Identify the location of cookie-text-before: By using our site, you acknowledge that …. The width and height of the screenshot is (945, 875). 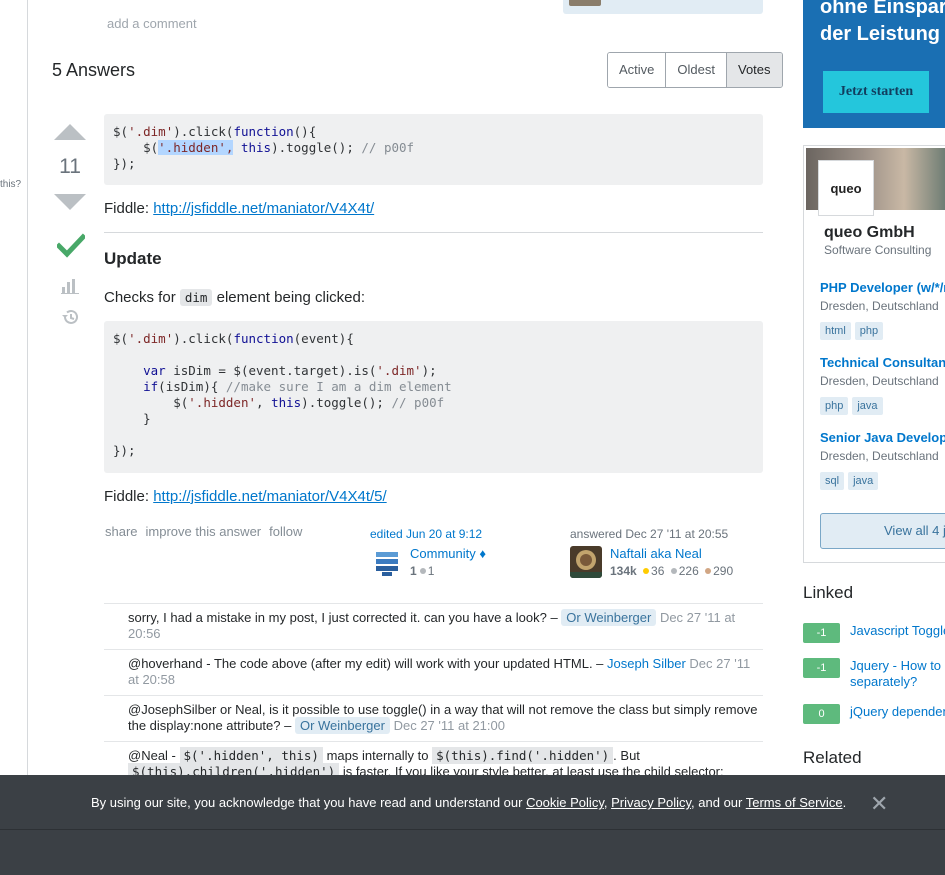
(309, 802).